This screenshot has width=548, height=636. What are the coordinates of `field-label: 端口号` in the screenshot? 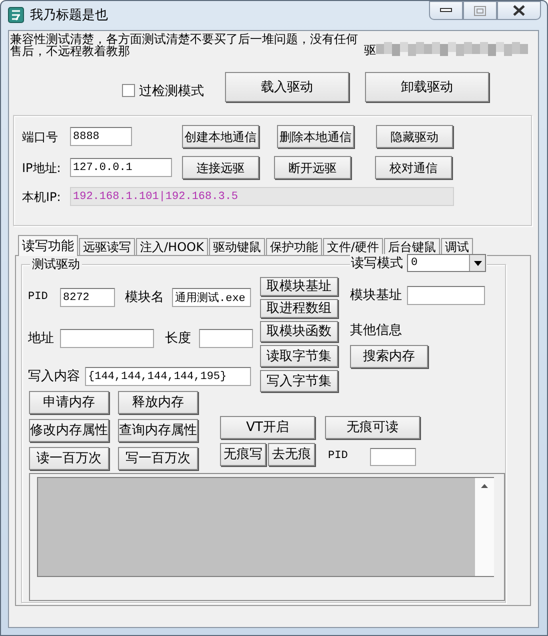 It's located at (40, 137).